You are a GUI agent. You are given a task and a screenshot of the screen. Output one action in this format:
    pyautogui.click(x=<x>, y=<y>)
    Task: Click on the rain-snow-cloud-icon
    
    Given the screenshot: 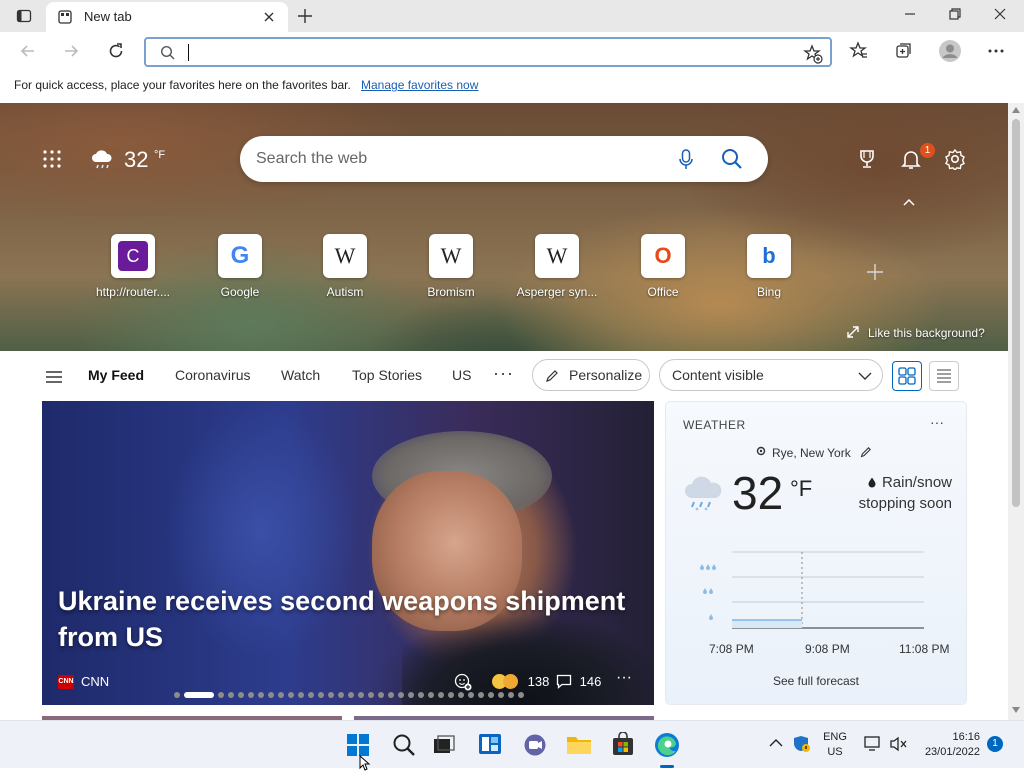 What is the action you would take?
    pyautogui.click(x=704, y=494)
    